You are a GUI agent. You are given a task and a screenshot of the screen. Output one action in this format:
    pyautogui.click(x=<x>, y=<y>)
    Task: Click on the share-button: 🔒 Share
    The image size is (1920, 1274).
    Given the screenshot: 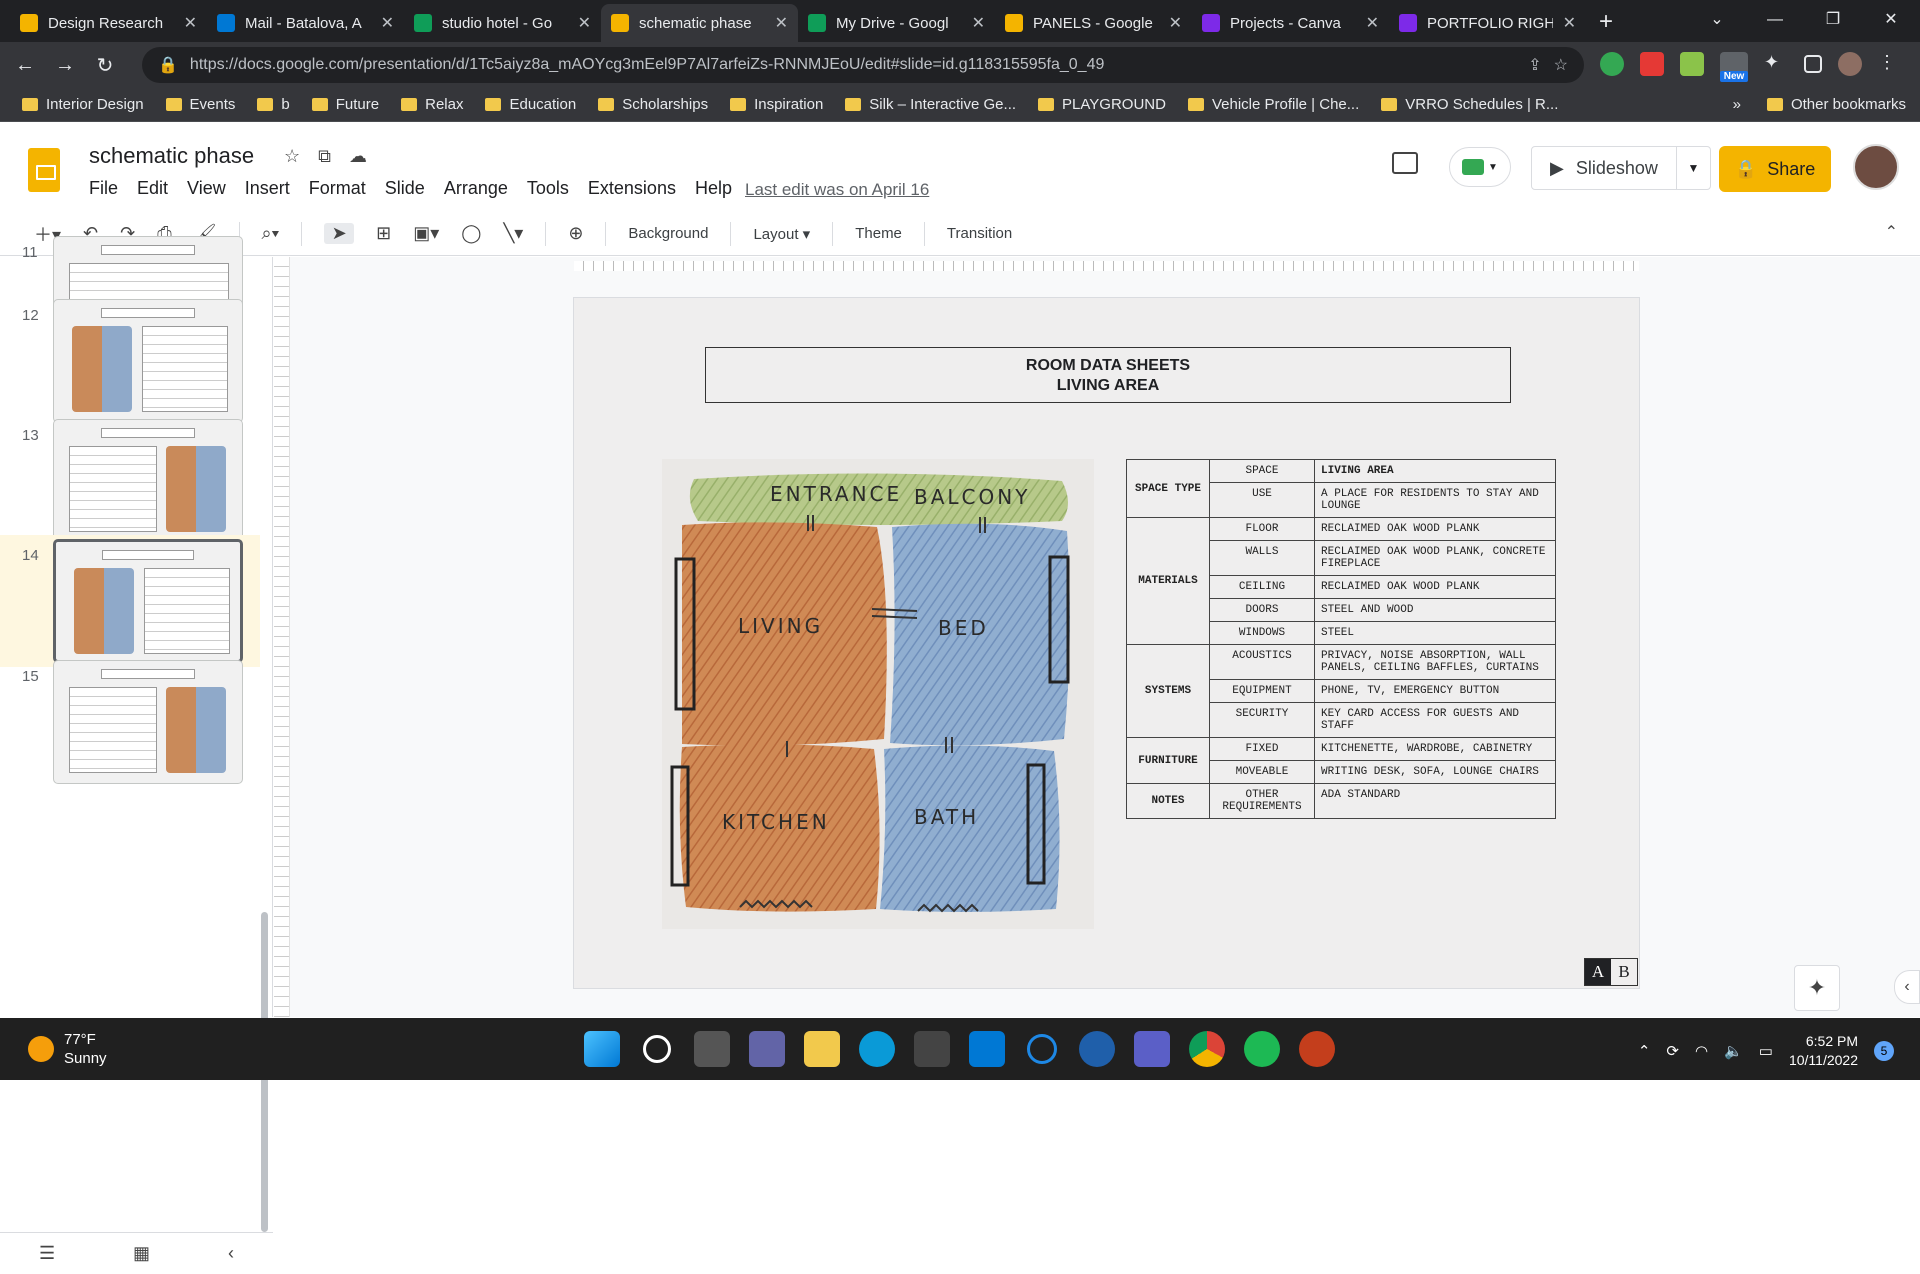 What is the action you would take?
    pyautogui.click(x=1775, y=169)
    